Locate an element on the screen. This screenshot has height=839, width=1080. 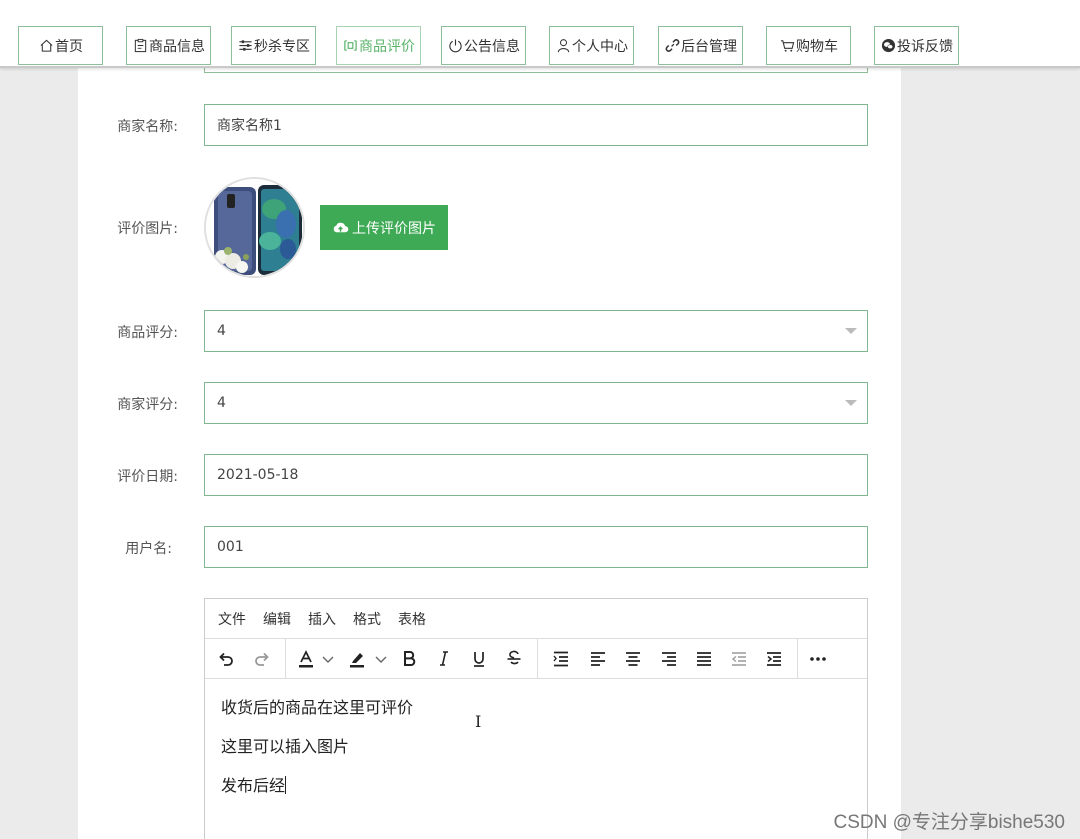
bold-icon is located at coordinates (409, 659).